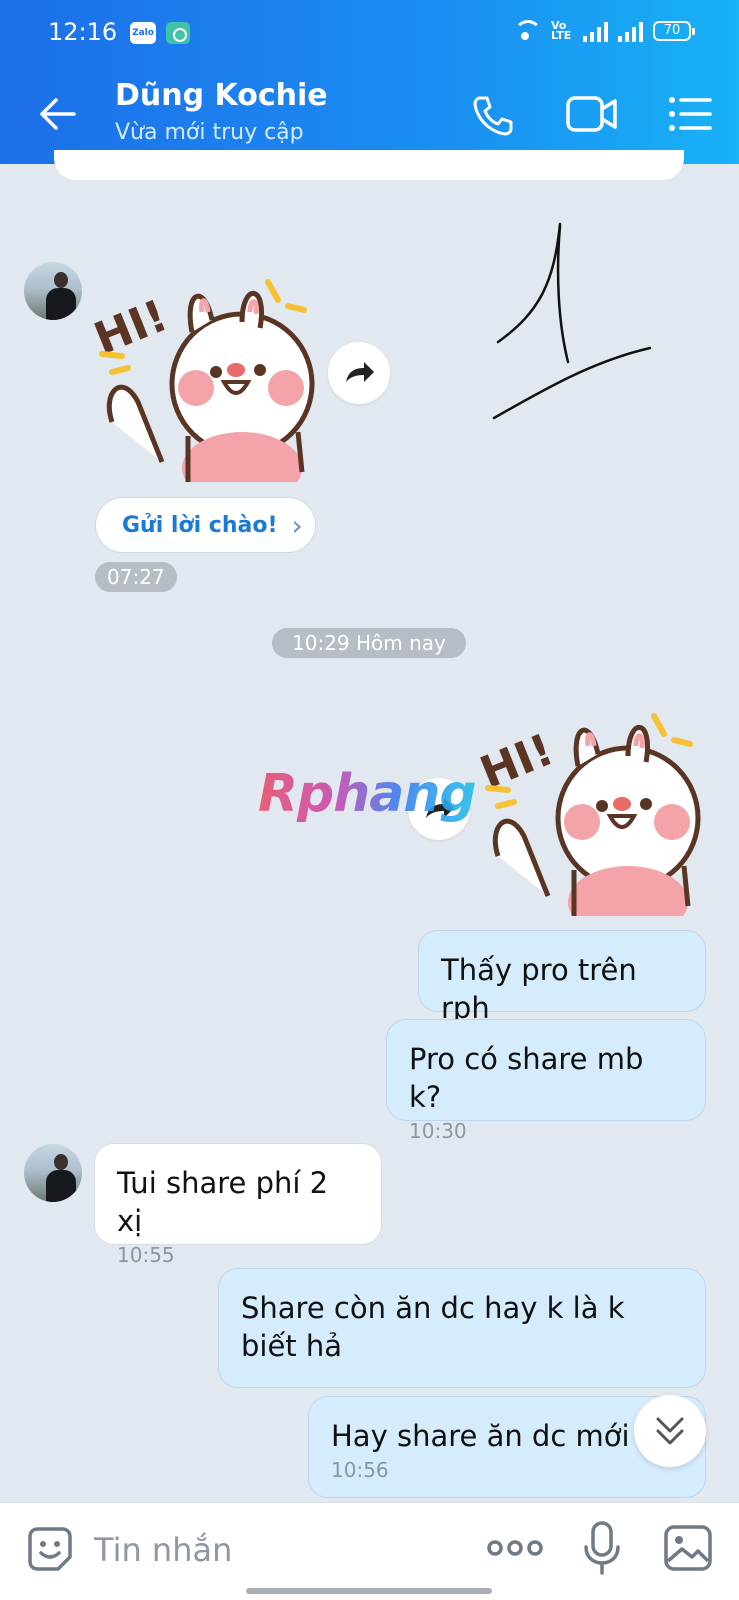 The image size is (739, 1600). Describe the element at coordinates (221, 95) in the screenshot. I see `contact-name: Dũng Kochie` at that location.